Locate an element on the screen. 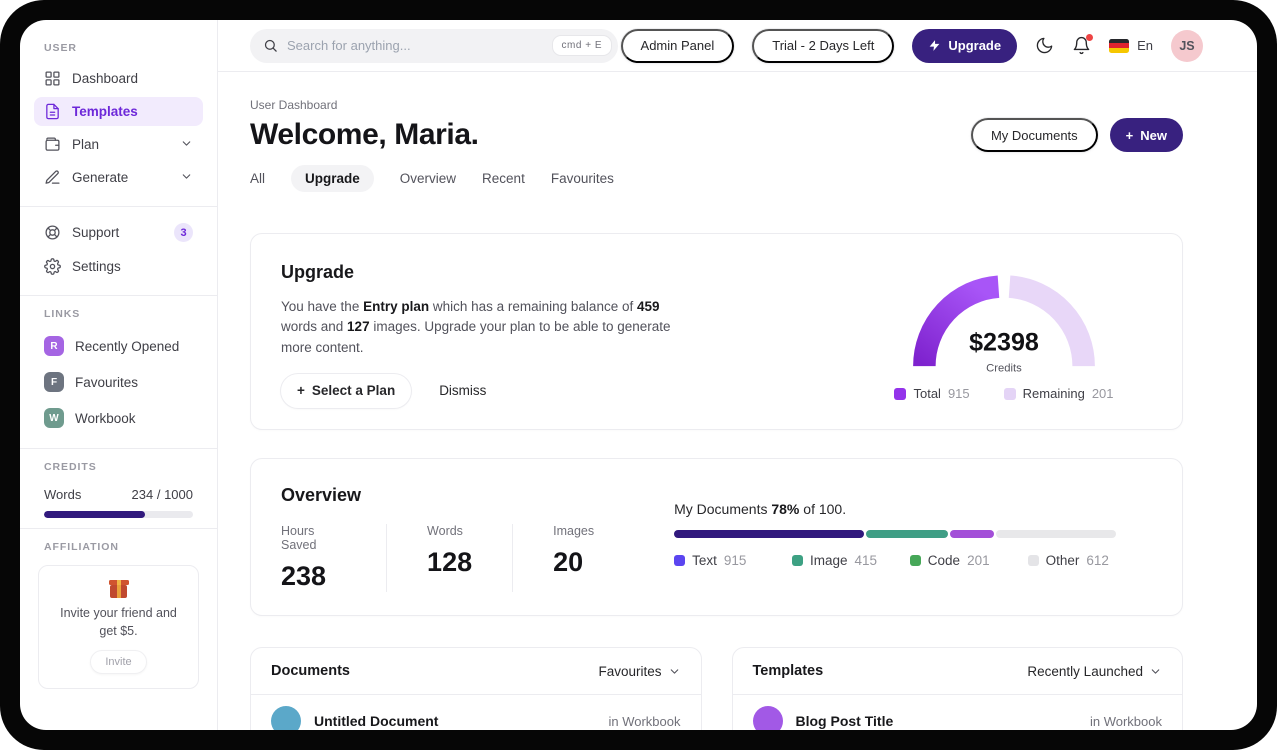  wallet-icon is located at coordinates (52, 144).